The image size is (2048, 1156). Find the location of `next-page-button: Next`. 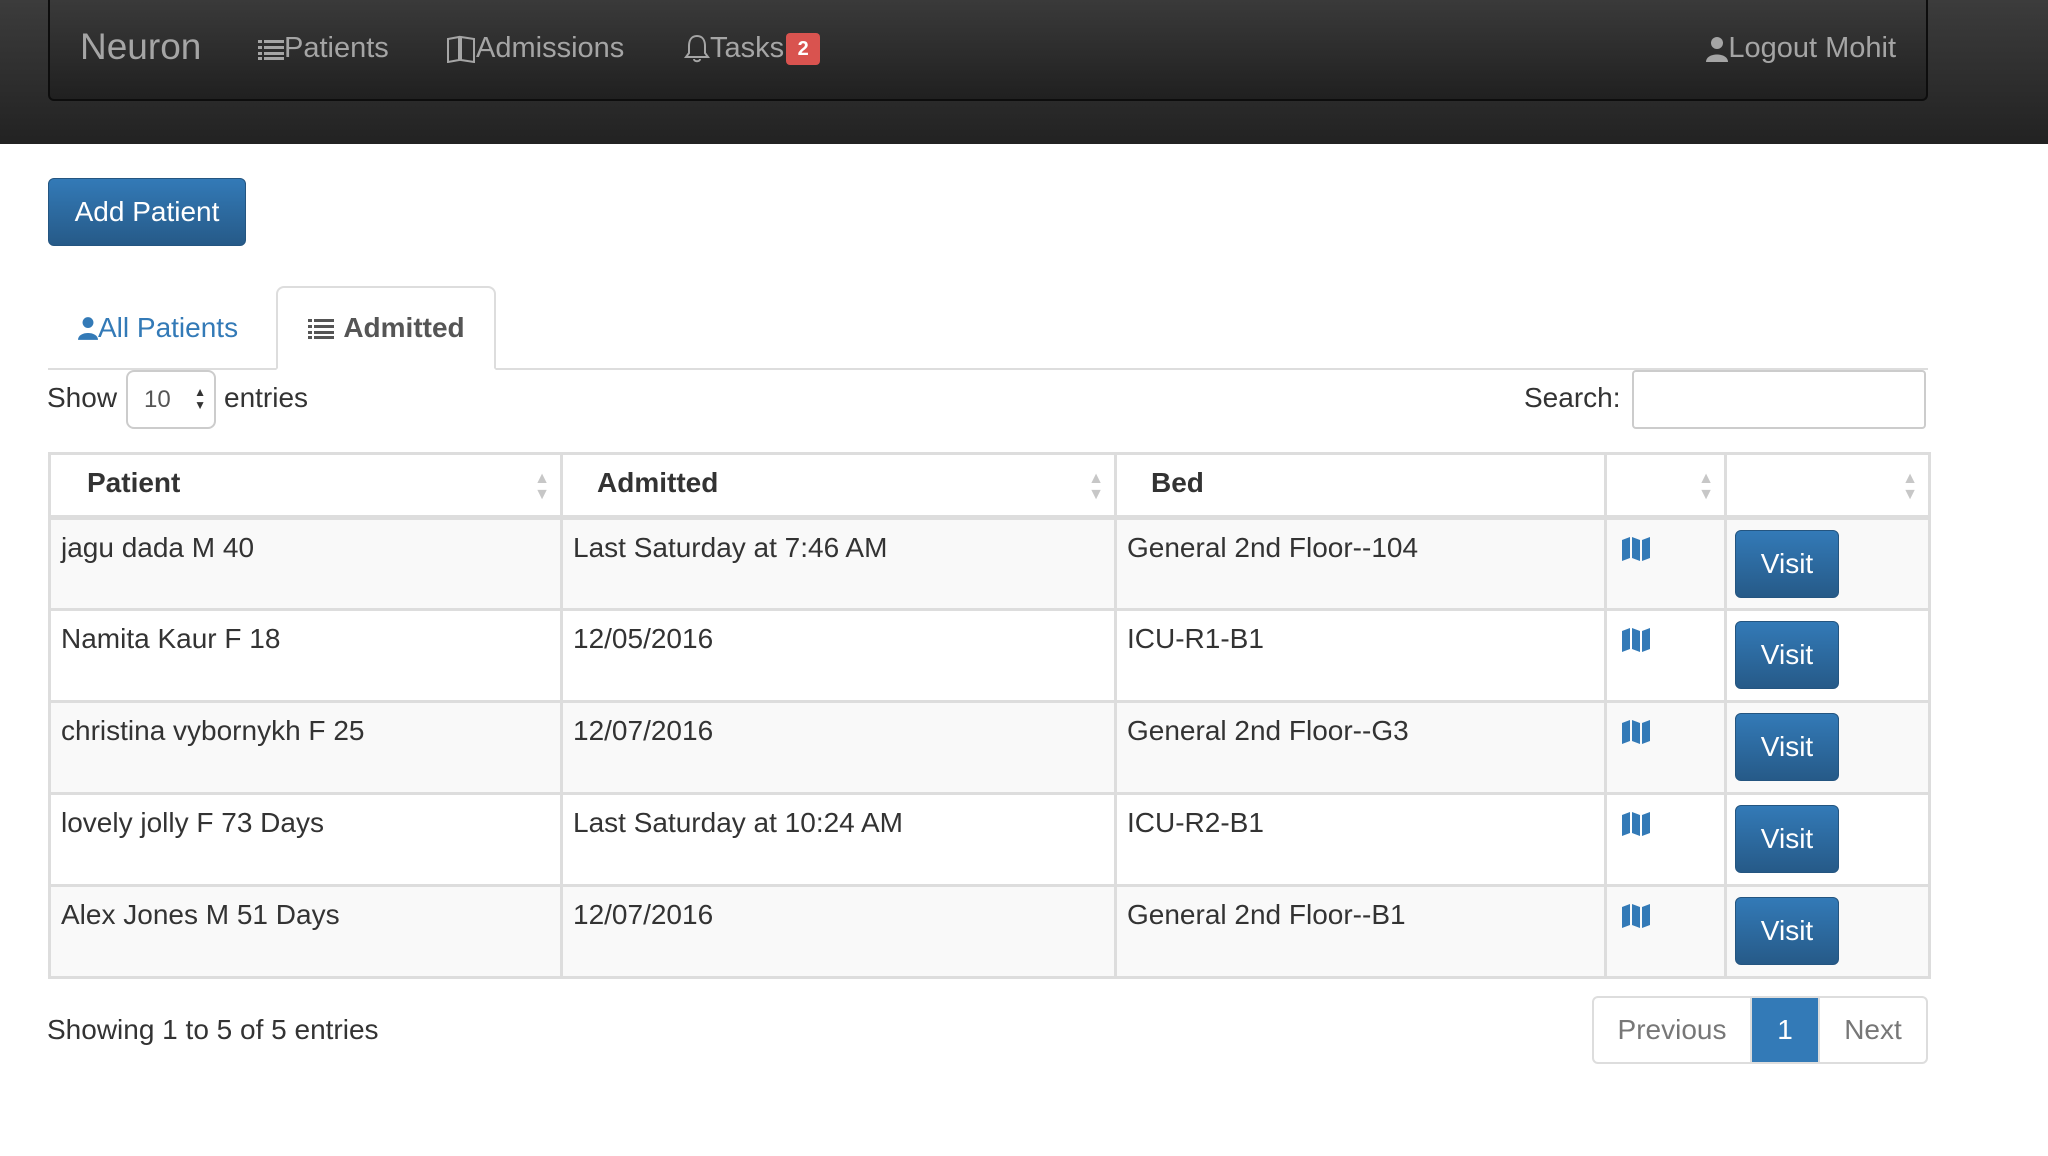

next-page-button: Next is located at coordinates (1872, 1030).